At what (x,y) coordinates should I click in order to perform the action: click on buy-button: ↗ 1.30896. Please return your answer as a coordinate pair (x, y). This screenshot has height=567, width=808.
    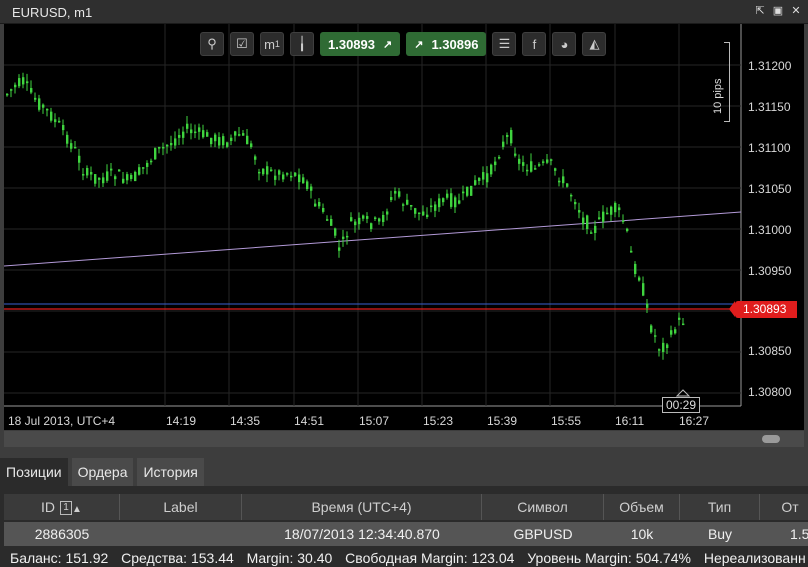
    Looking at the image, I should click on (446, 44).